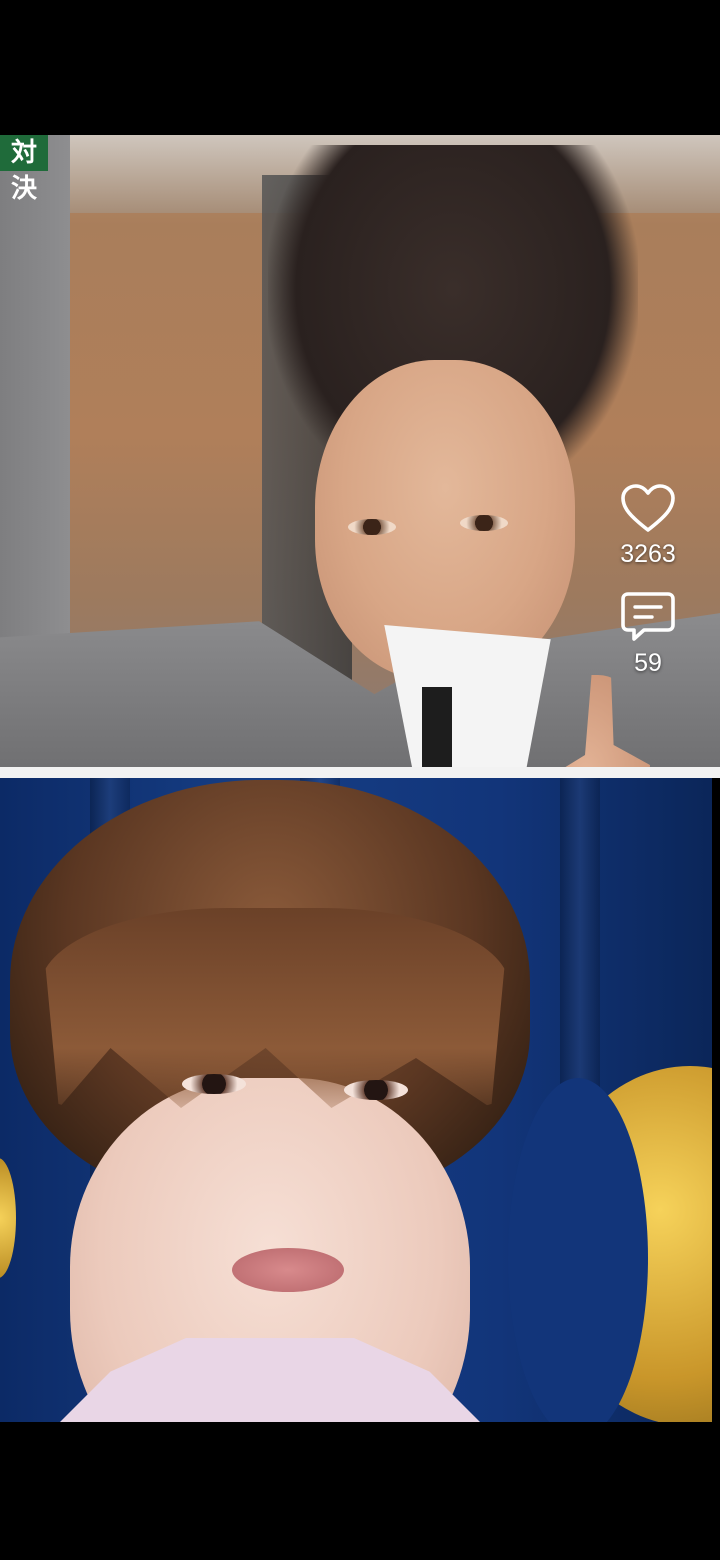 Image resolution: width=720 pixels, height=1560 pixels. Describe the element at coordinates (360, 67) in the screenshot. I see `top-black-bar` at that location.